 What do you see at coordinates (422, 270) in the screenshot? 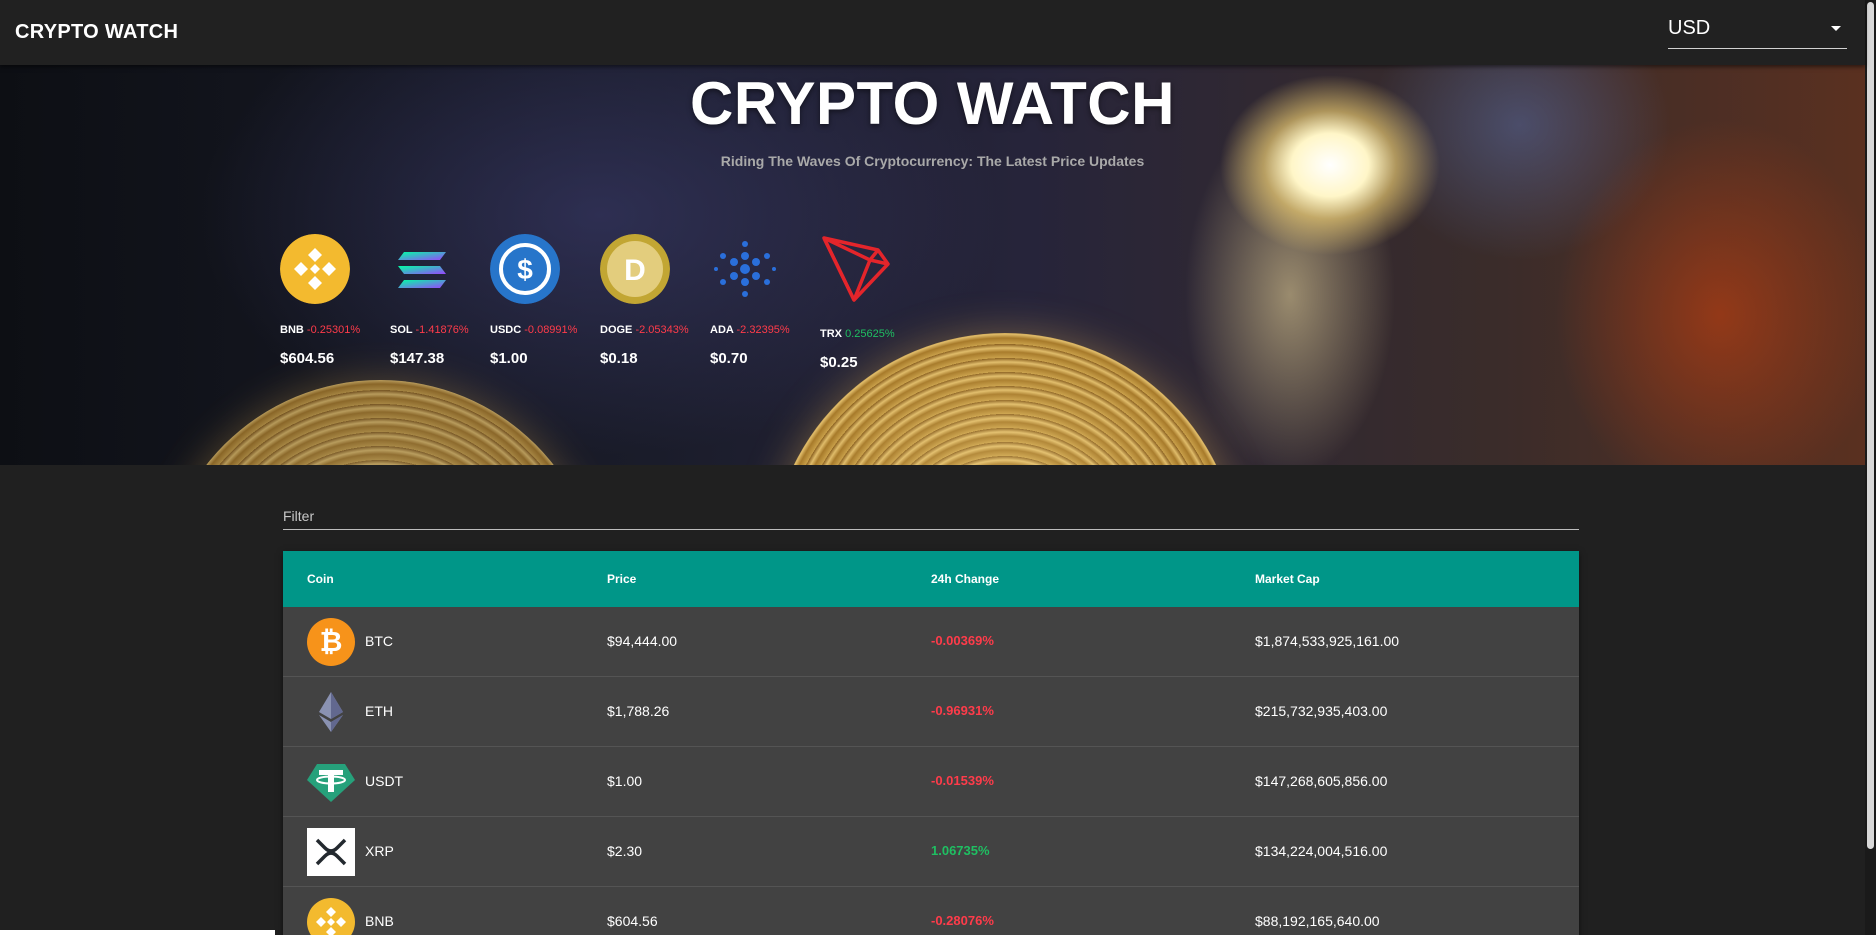
I see `sol-icon` at bounding box center [422, 270].